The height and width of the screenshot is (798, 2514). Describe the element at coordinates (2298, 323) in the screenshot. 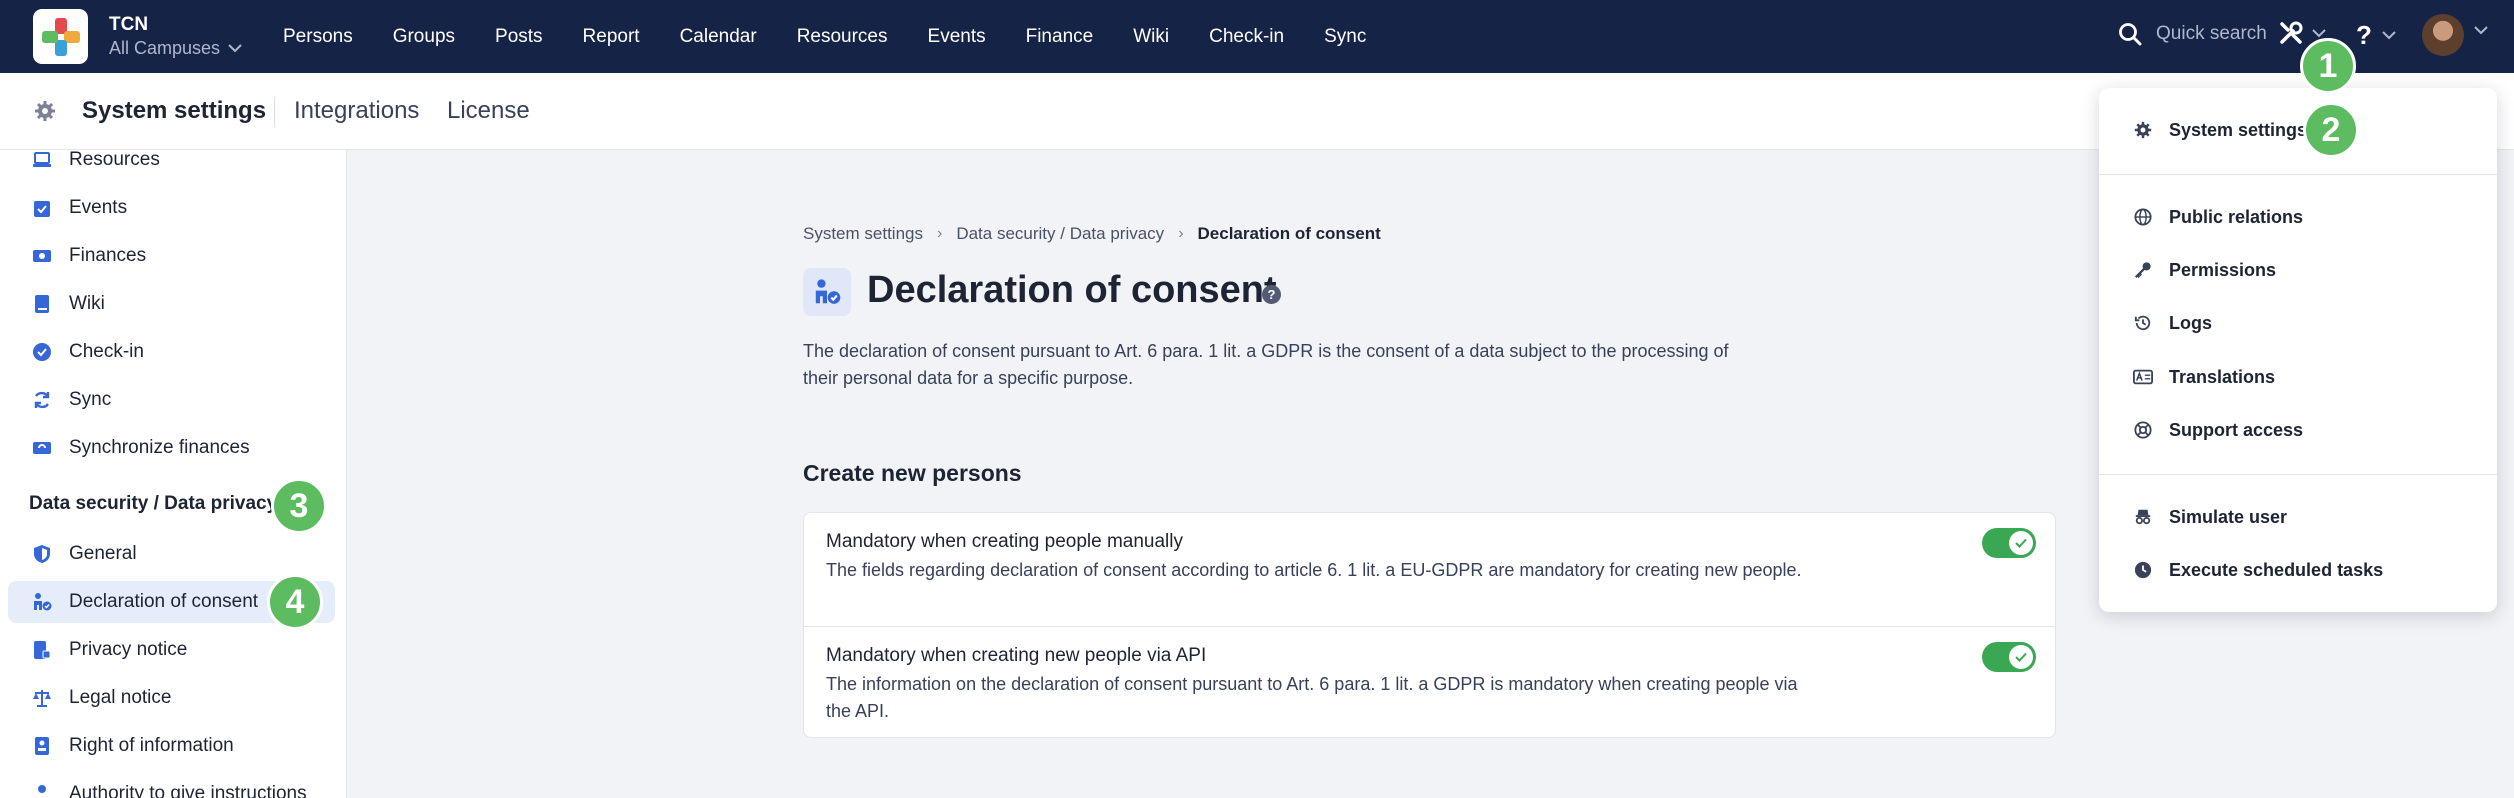

I see `menu-item-logs: Logs` at that location.